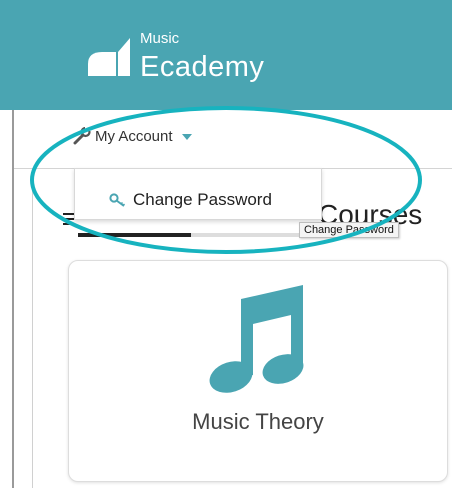 Image resolution: width=452 pixels, height=488 pixels. I want to click on logo-text-brand: Ecademy, so click(202, 67).